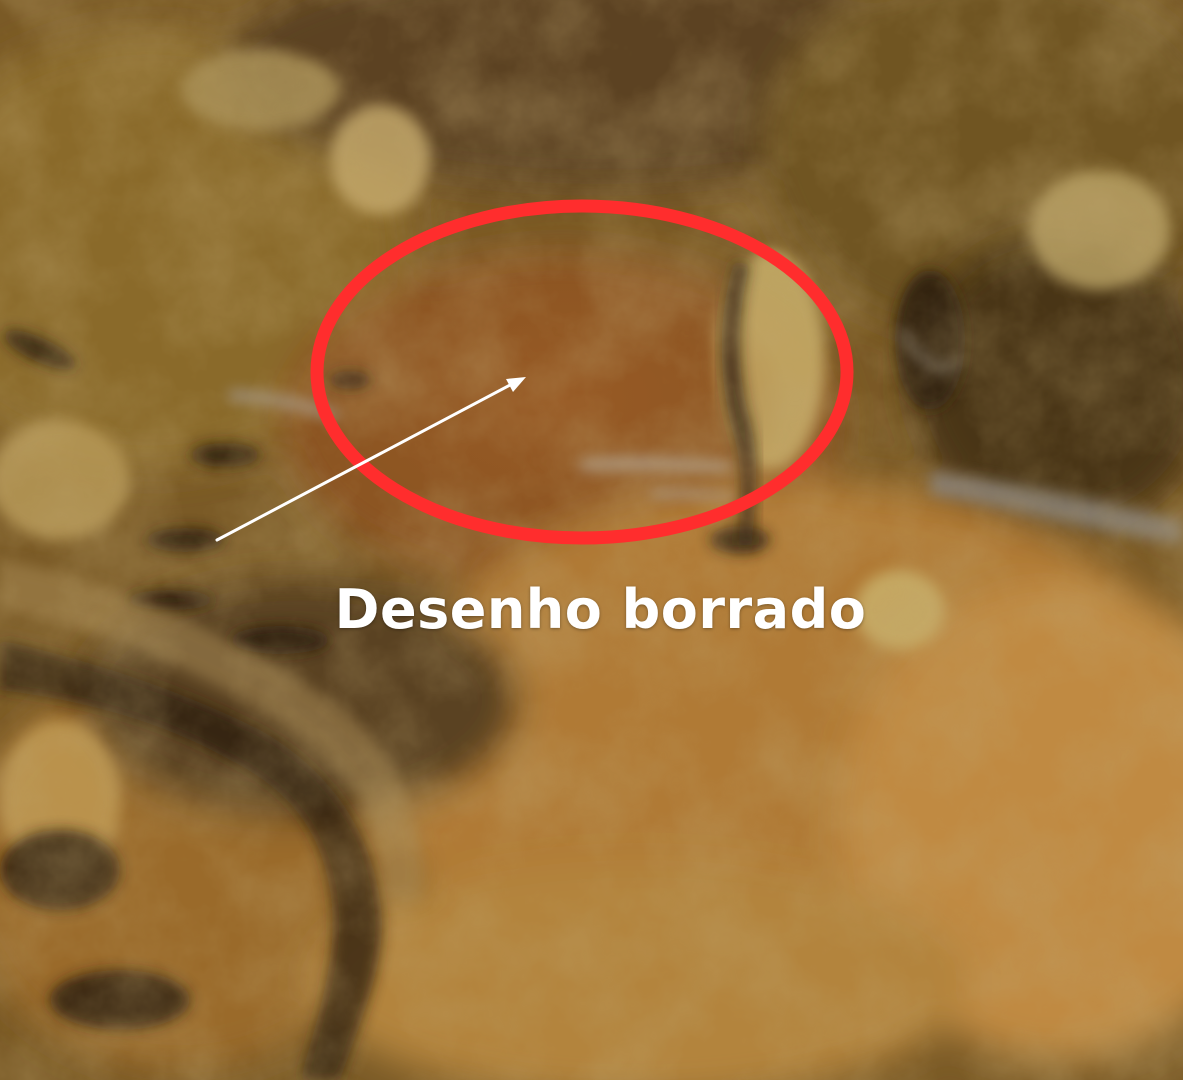 The height and width of the screenshot is (1080, 1183). I want to click on pointer-arrow-head, so click(516, 384).